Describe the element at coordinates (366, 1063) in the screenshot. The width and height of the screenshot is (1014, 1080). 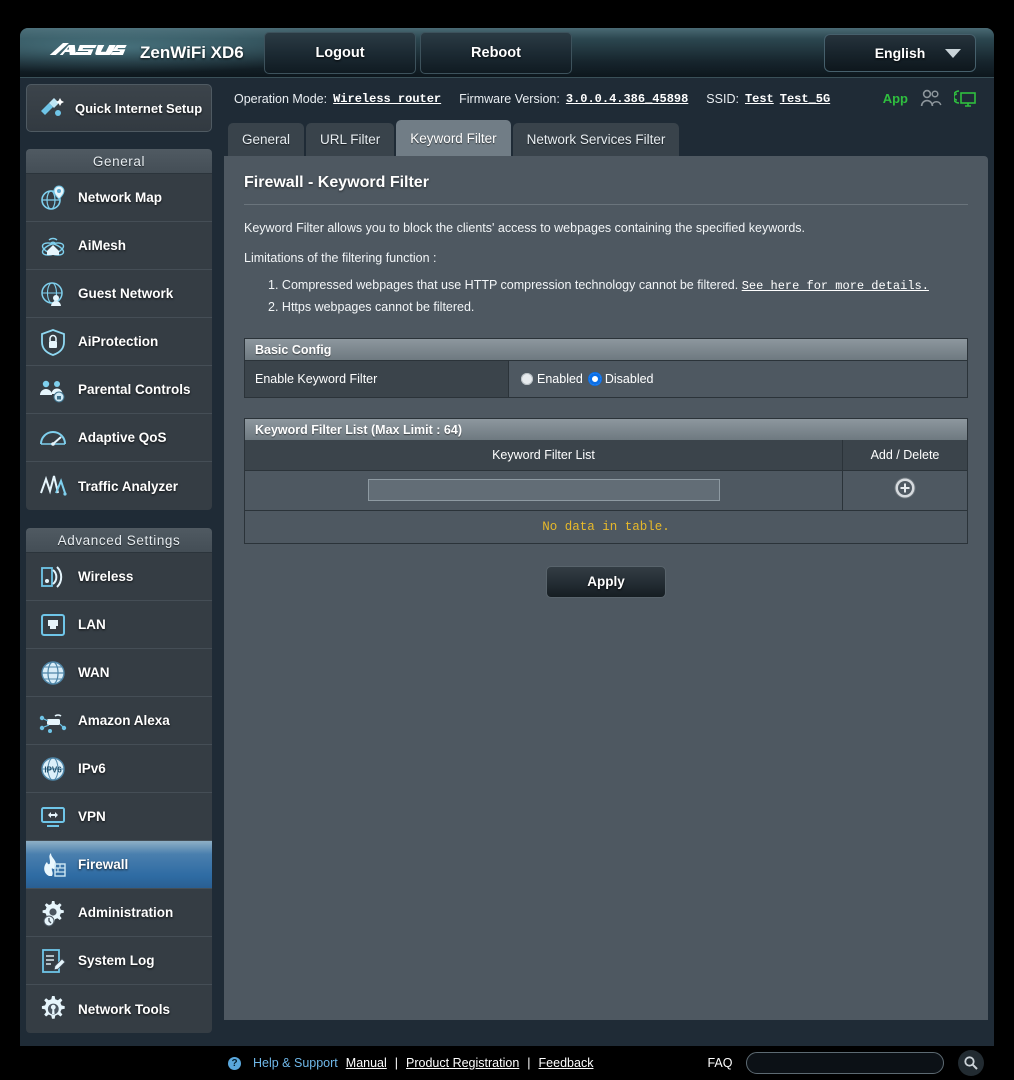
I see `manual-link: Manual` at that location.